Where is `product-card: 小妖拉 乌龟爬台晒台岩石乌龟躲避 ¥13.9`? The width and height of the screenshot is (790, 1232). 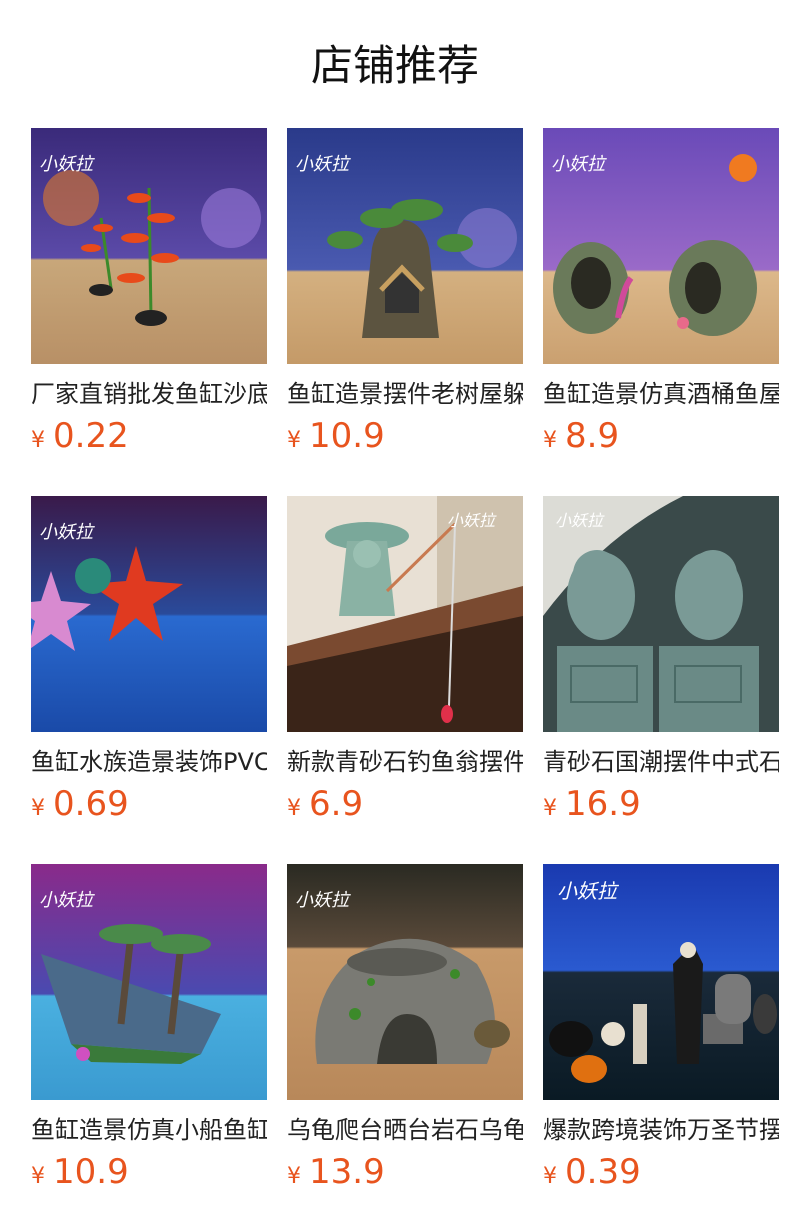
product-card: 小妖拉 乌龟爬台晒台岩石乌龟躲避 ¥13.9 is located at coordinates (405, 1034).